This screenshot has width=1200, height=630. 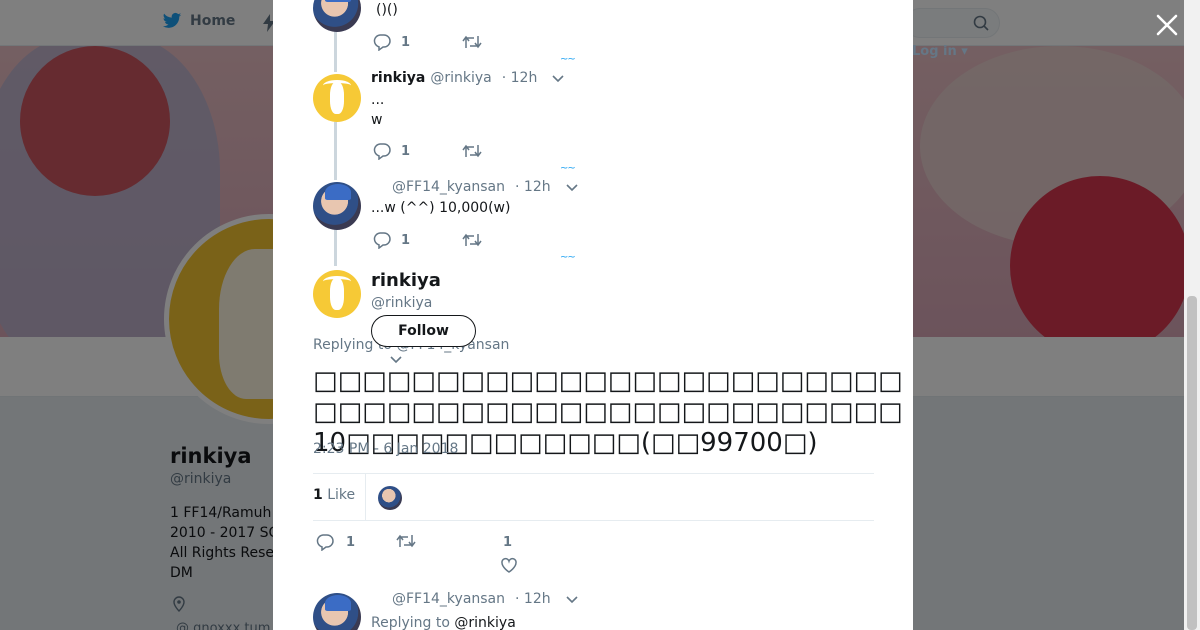 I want to click on tweet-stats: 1 Like, so click(x=593, y=497).